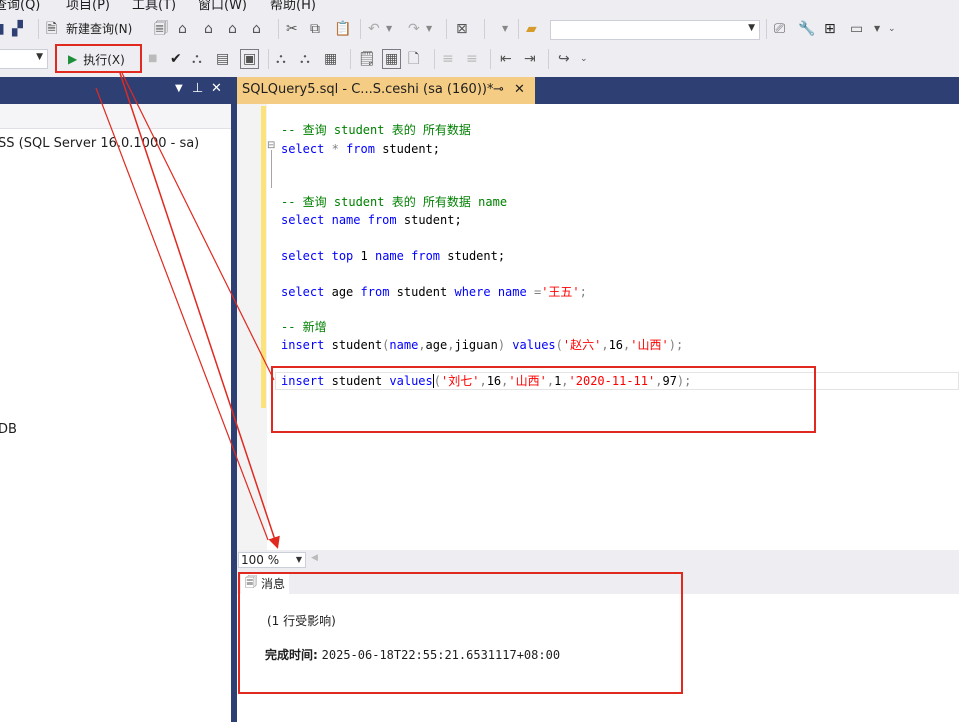  What do you see at coordinates (357, 345) in the screenshot?
I see `code-token: student` at bounding box center [357, 345].